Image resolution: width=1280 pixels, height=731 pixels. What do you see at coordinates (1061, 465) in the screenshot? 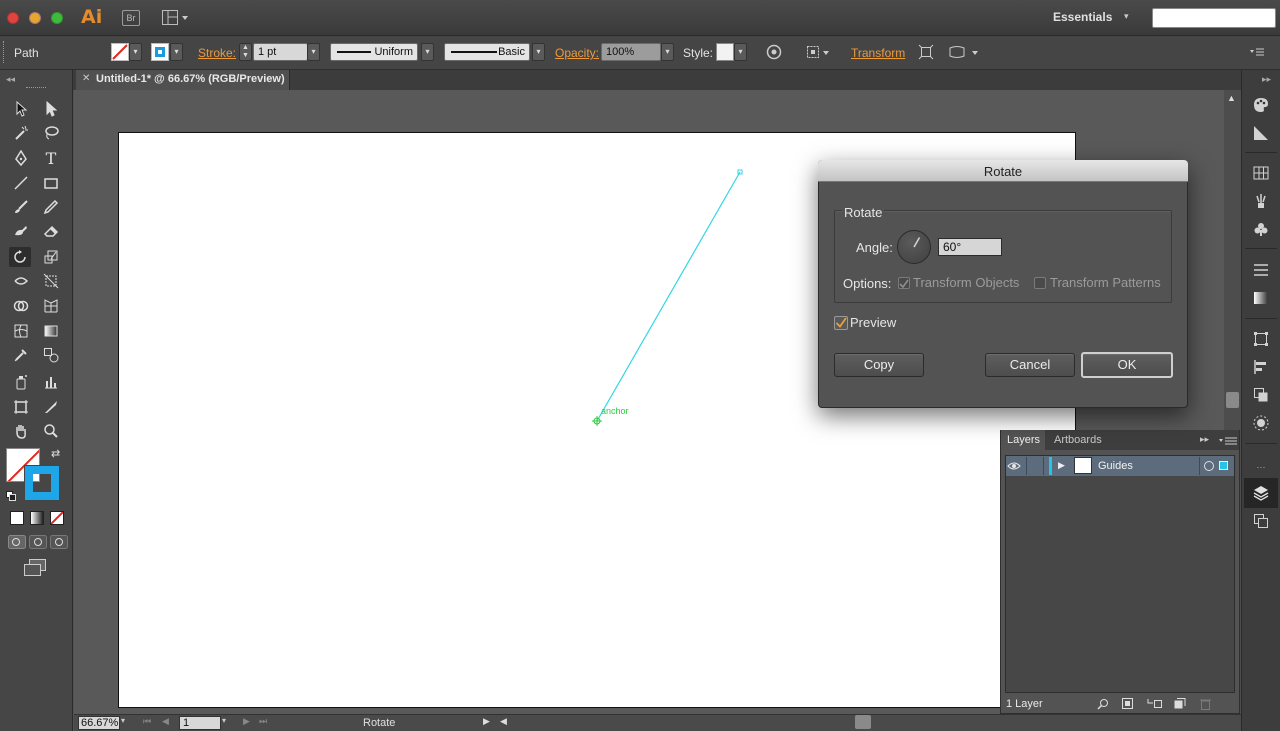
I see `expand-layer-triangle-icon: ▶` at bounding box center [1061, 465].